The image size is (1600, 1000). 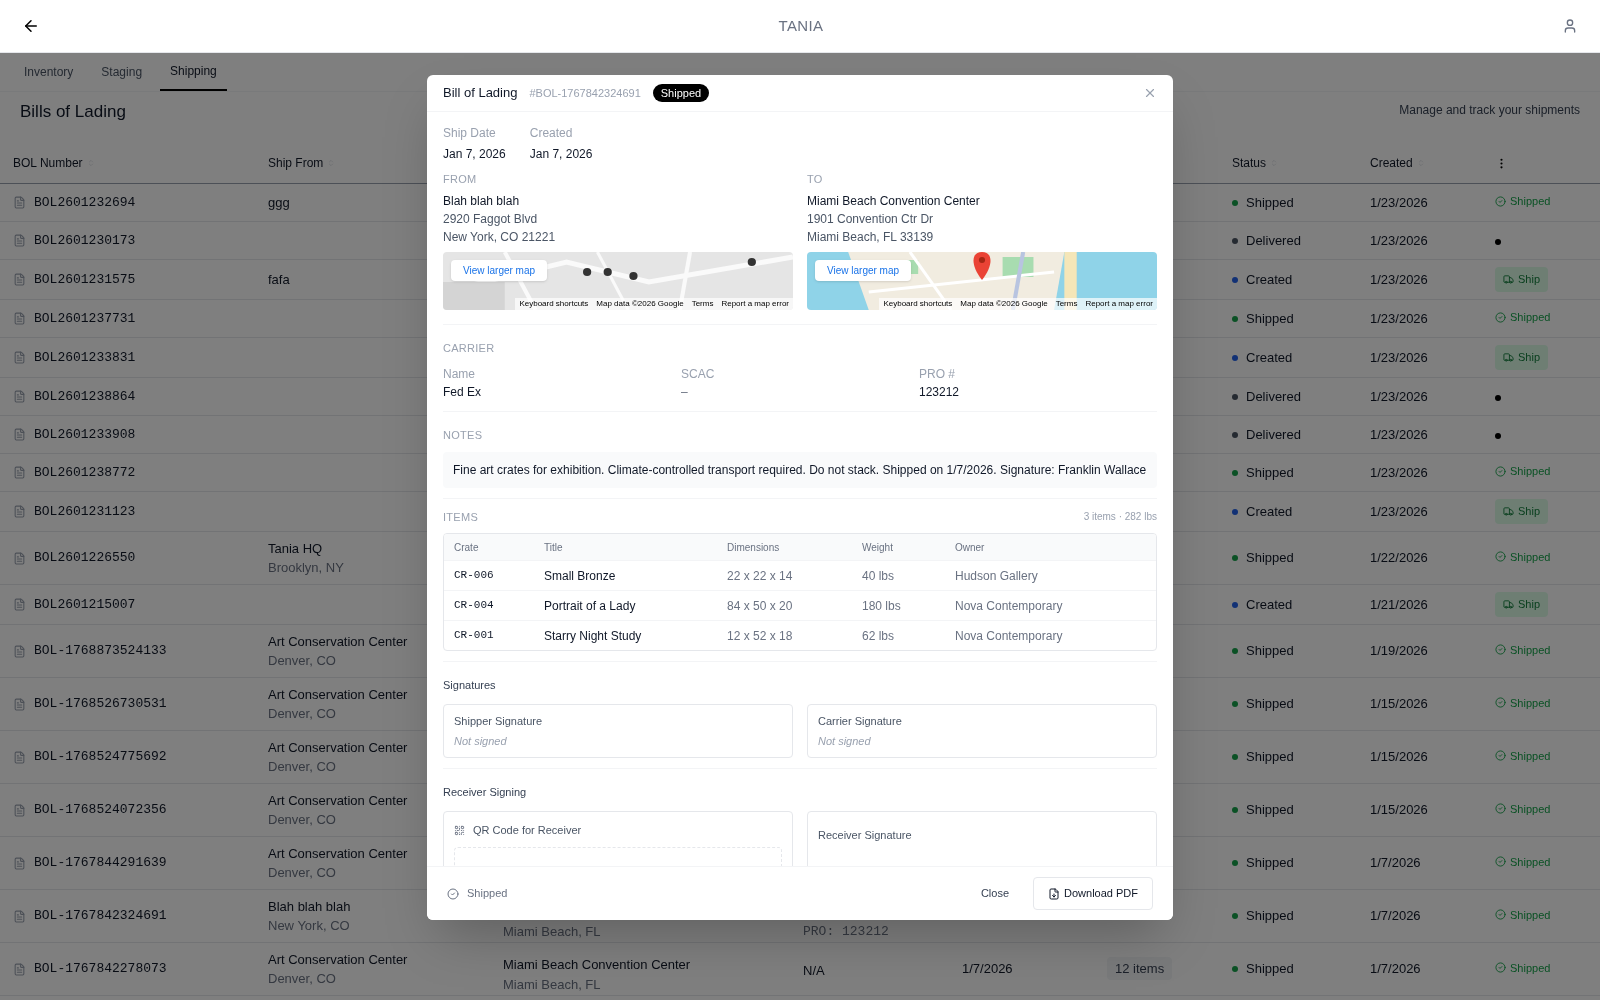 What do you see at coordinates (309, 906) in the screenshot?
I see `ship-from-name: Blah blah blah` at bounding box center [309, 906].